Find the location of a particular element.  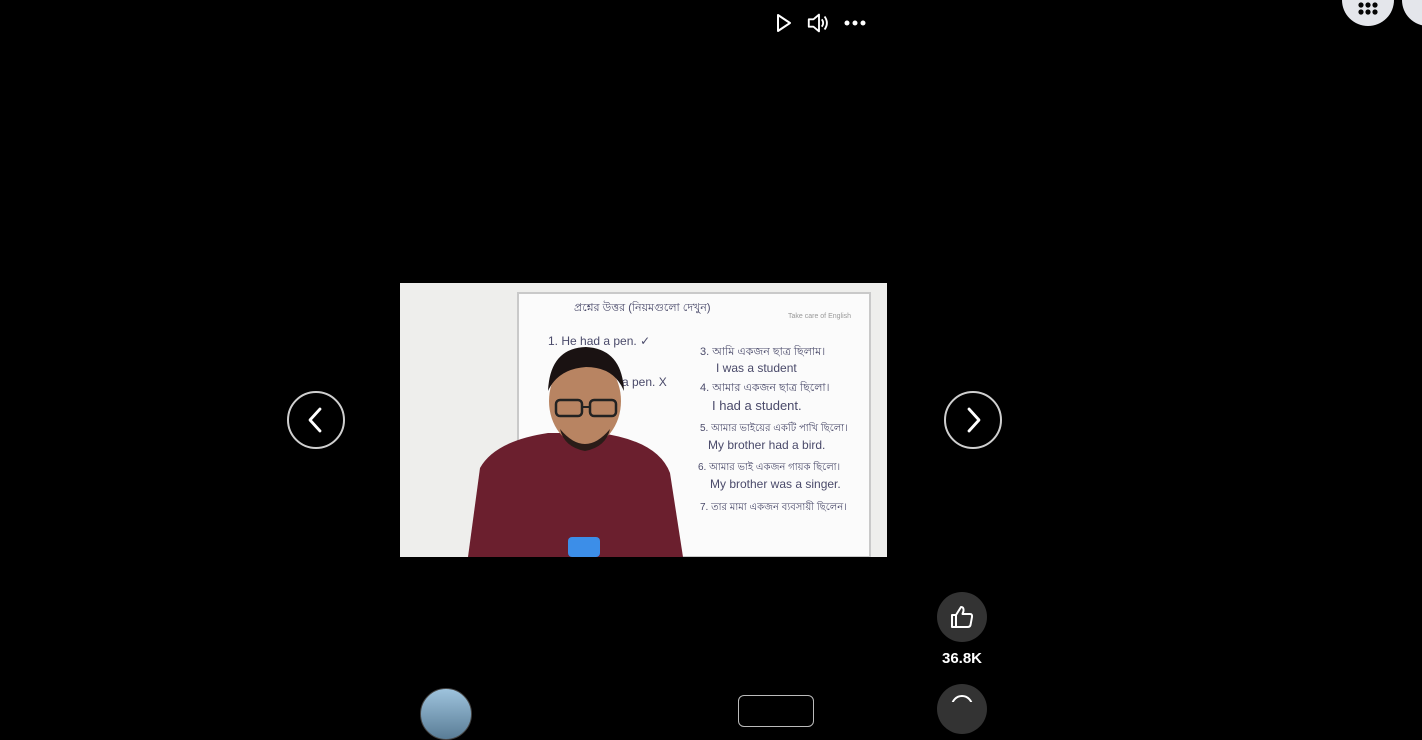

avatar is located at coordinates (446, 714).